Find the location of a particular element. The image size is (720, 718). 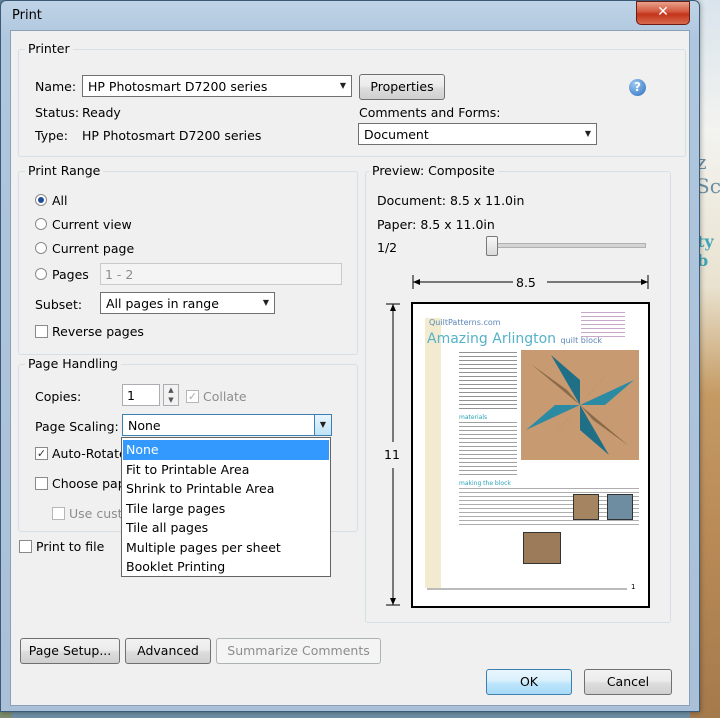

radio-current-view-label: Current view is located at coordinates (92, 224).